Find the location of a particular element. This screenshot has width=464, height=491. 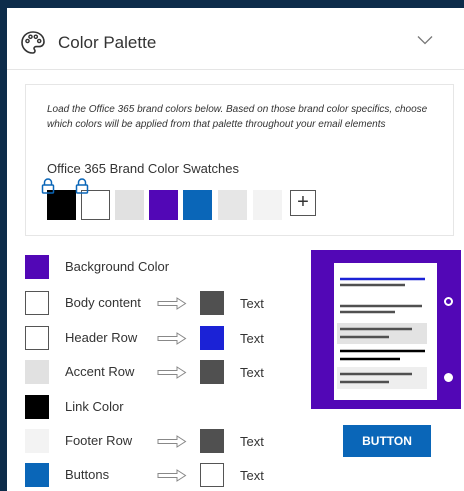

element-label: Footer Row is located at coordinates (99, 440).